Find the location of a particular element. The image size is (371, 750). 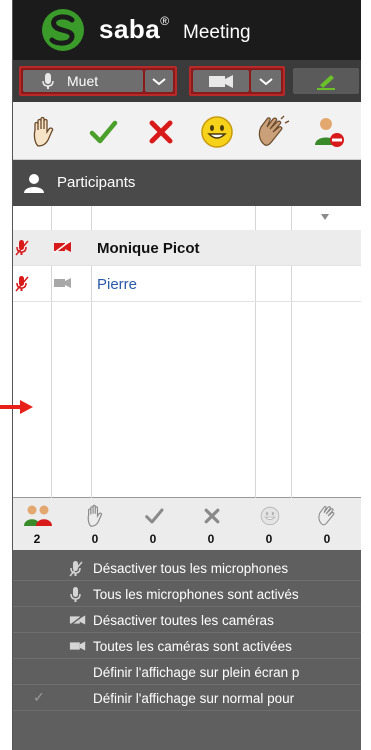

attendees-icon is located at coordinates (38, 515).